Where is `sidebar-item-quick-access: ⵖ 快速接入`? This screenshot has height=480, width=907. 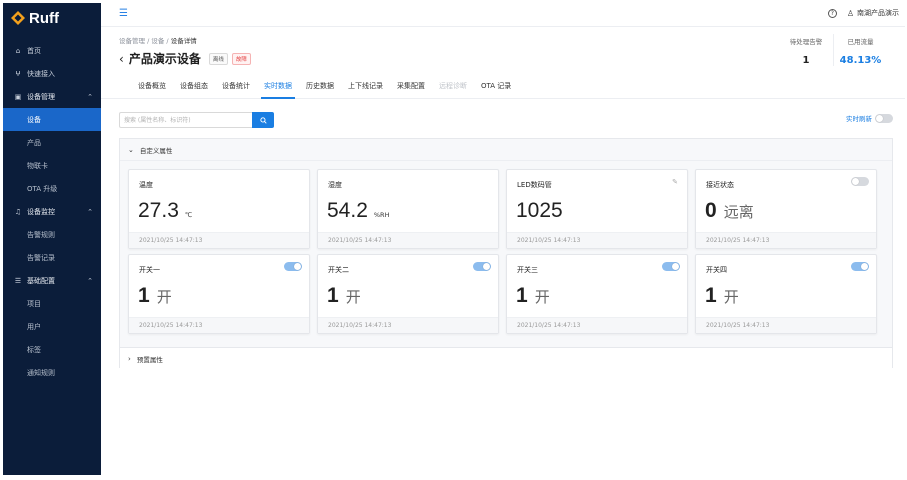 sidebar-item-quick-access: ⵖ 快速接入 is located at coordinates (52, 73).